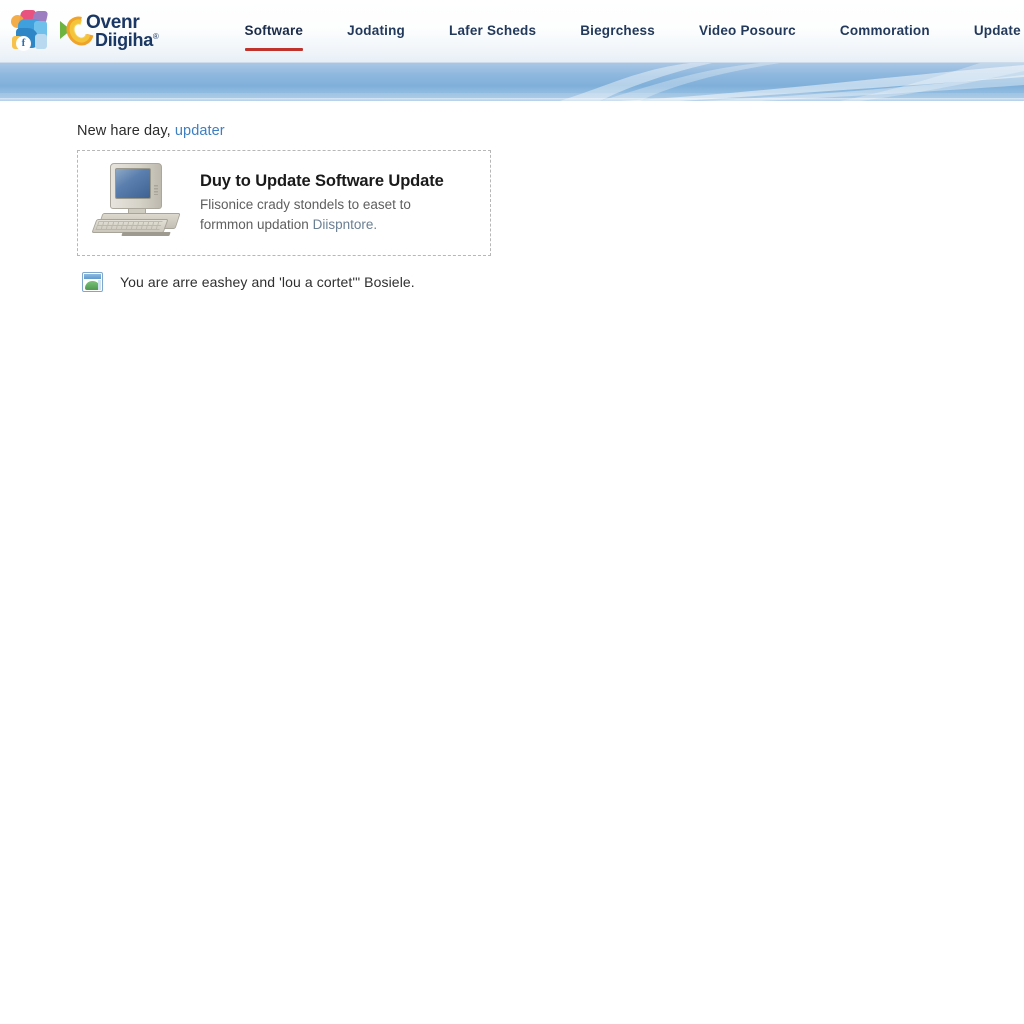 The height and width of the screenshot is (1024, 1024). Describe the element at coordinates (146, 234) in the screenshot. I see `drive-slot` at that location.